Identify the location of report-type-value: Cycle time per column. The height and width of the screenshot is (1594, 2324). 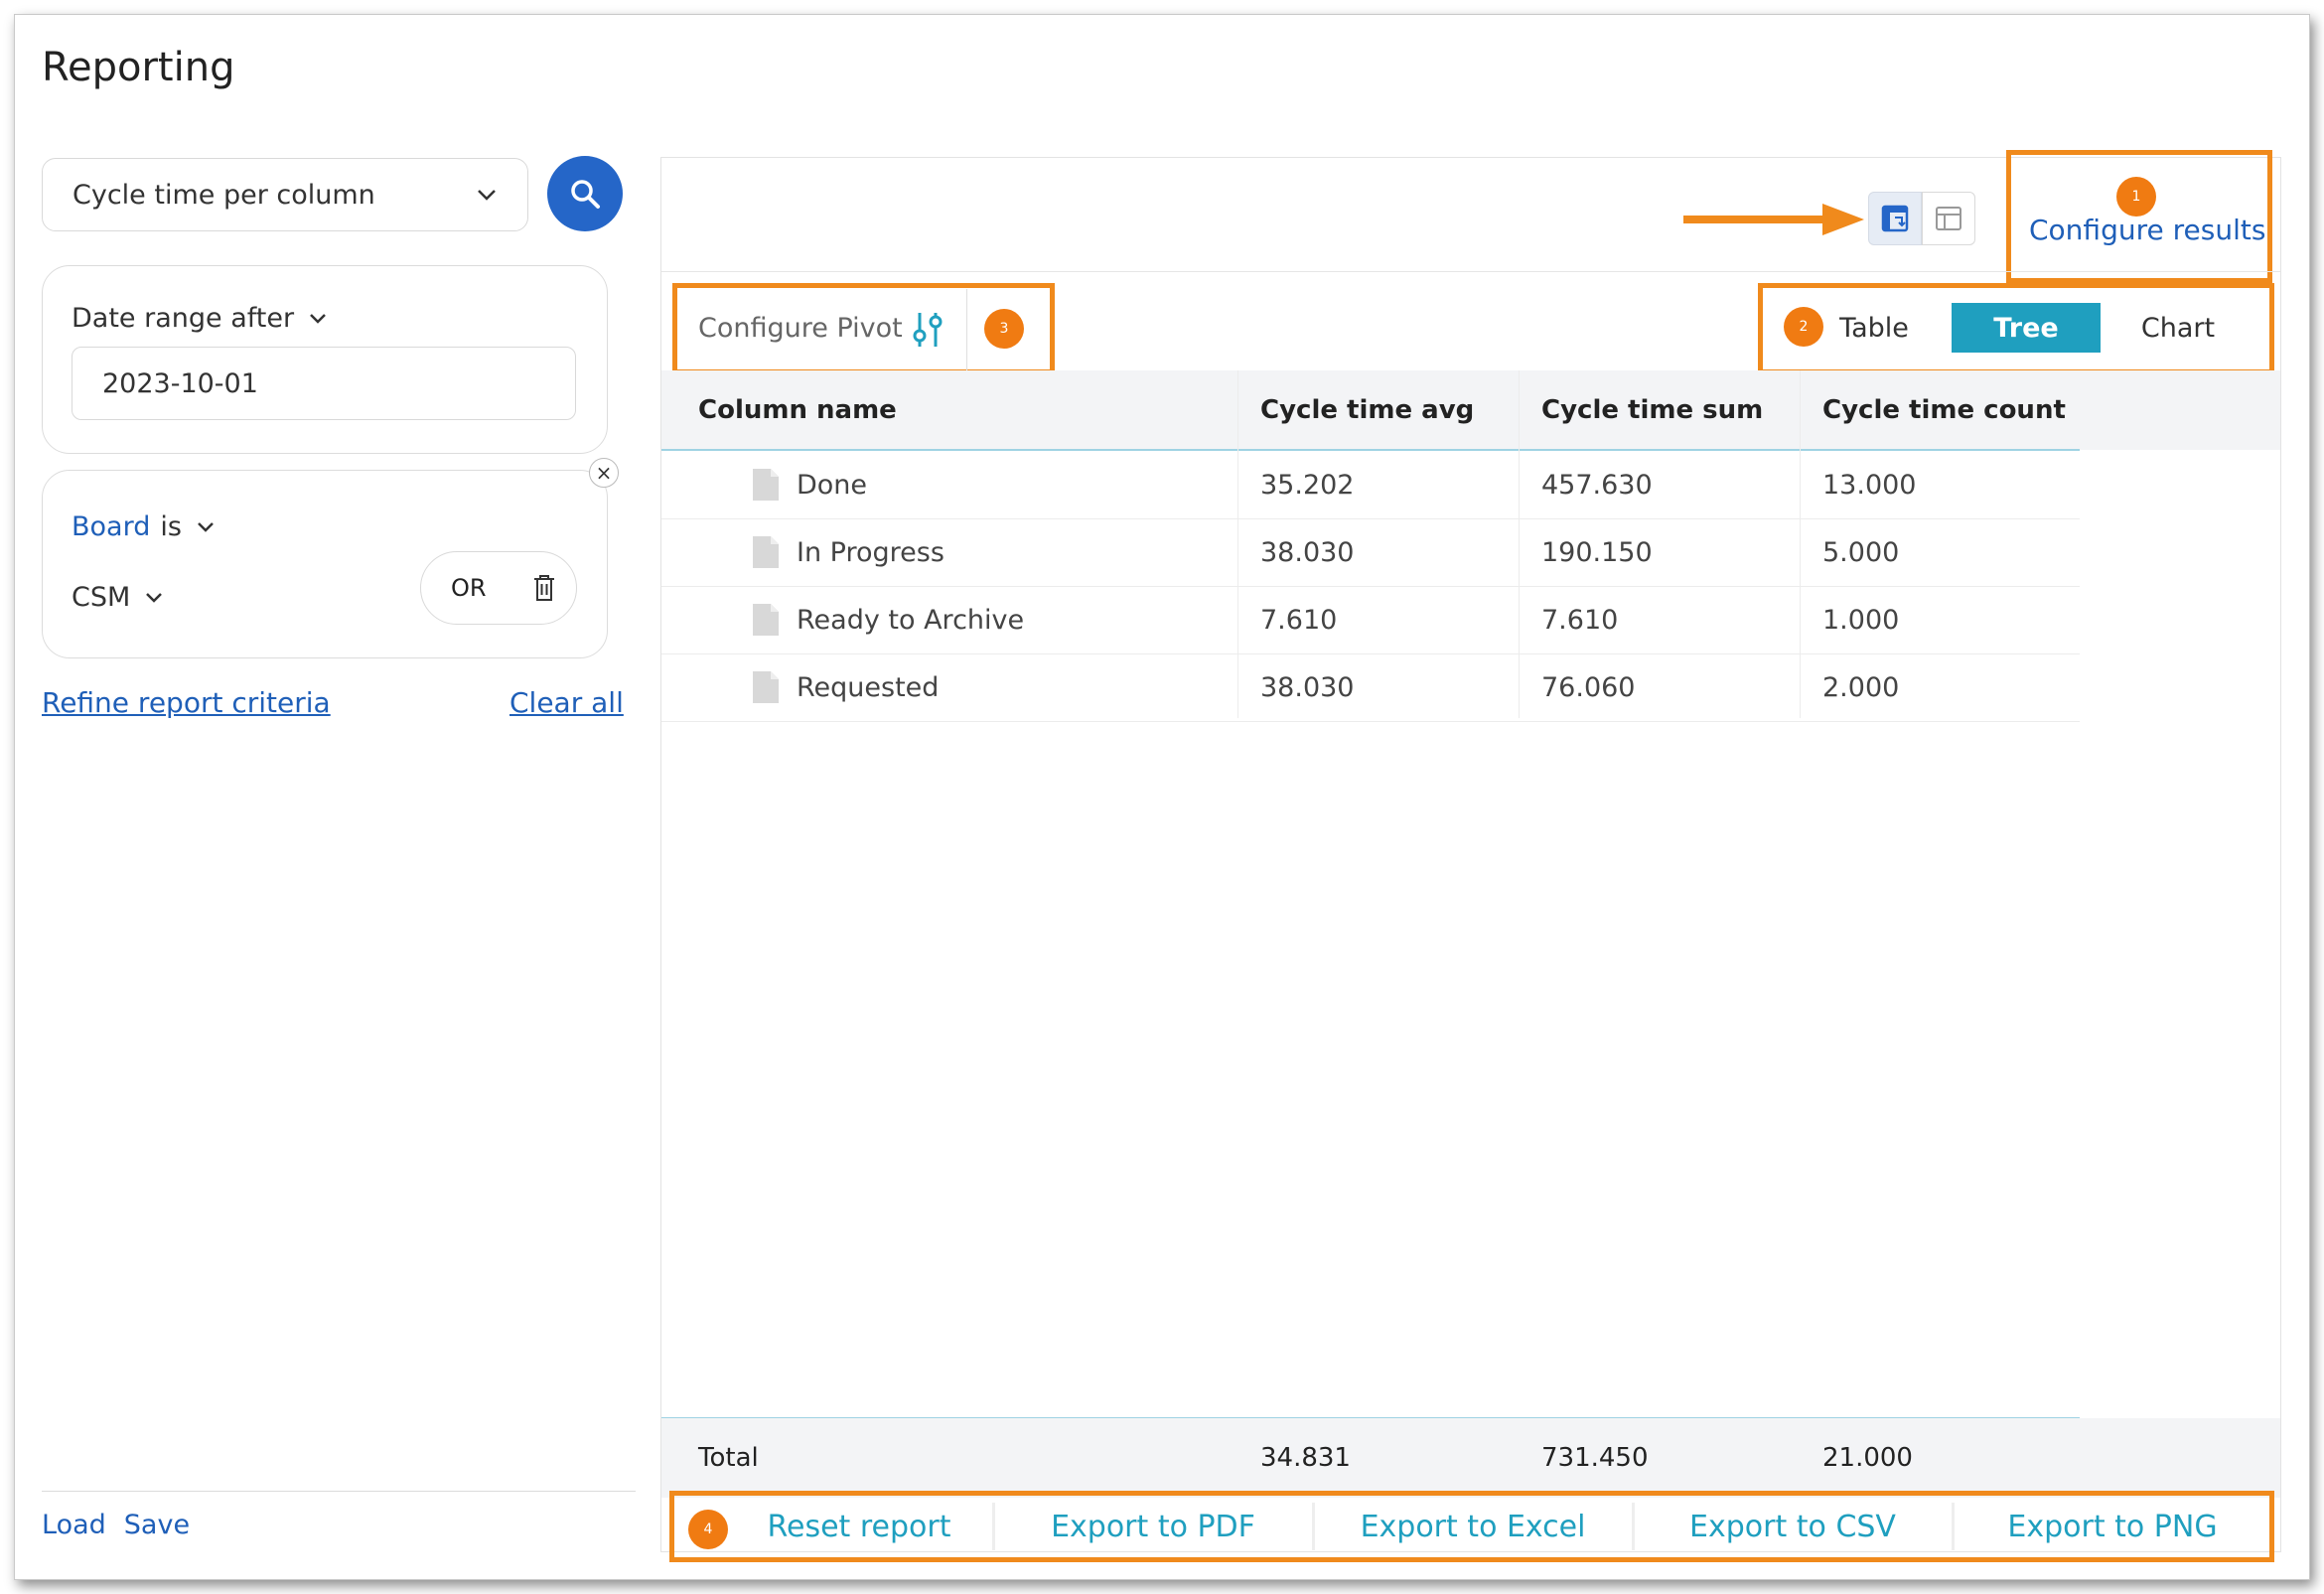
(224, 195).